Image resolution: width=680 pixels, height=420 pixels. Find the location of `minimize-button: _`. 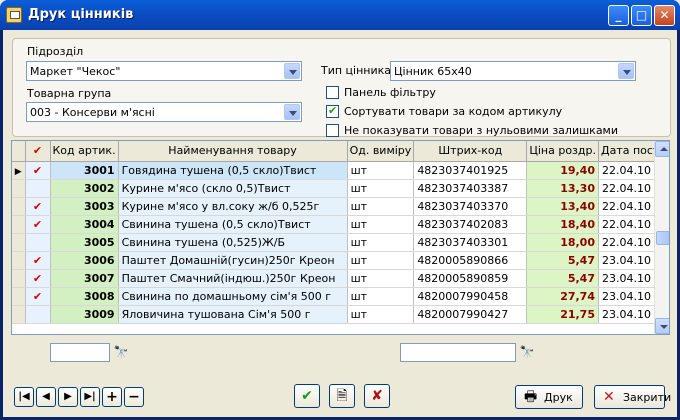

minimize-button: _ is located at coordinates (618, 15).